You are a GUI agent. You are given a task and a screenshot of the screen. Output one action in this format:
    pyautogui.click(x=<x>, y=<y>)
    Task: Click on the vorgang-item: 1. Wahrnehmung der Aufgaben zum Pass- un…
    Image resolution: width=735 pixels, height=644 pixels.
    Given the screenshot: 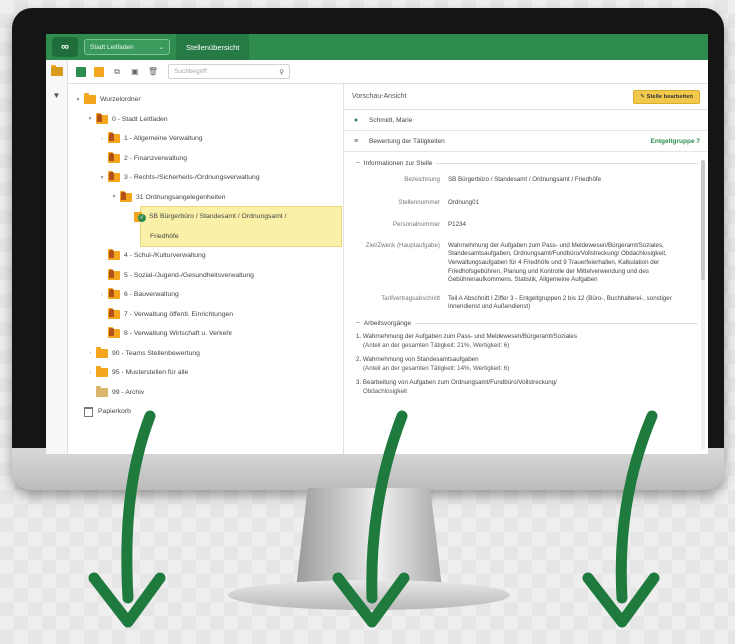 What is the action you would take?
    pyautogui.click(x=526, y=341)
    